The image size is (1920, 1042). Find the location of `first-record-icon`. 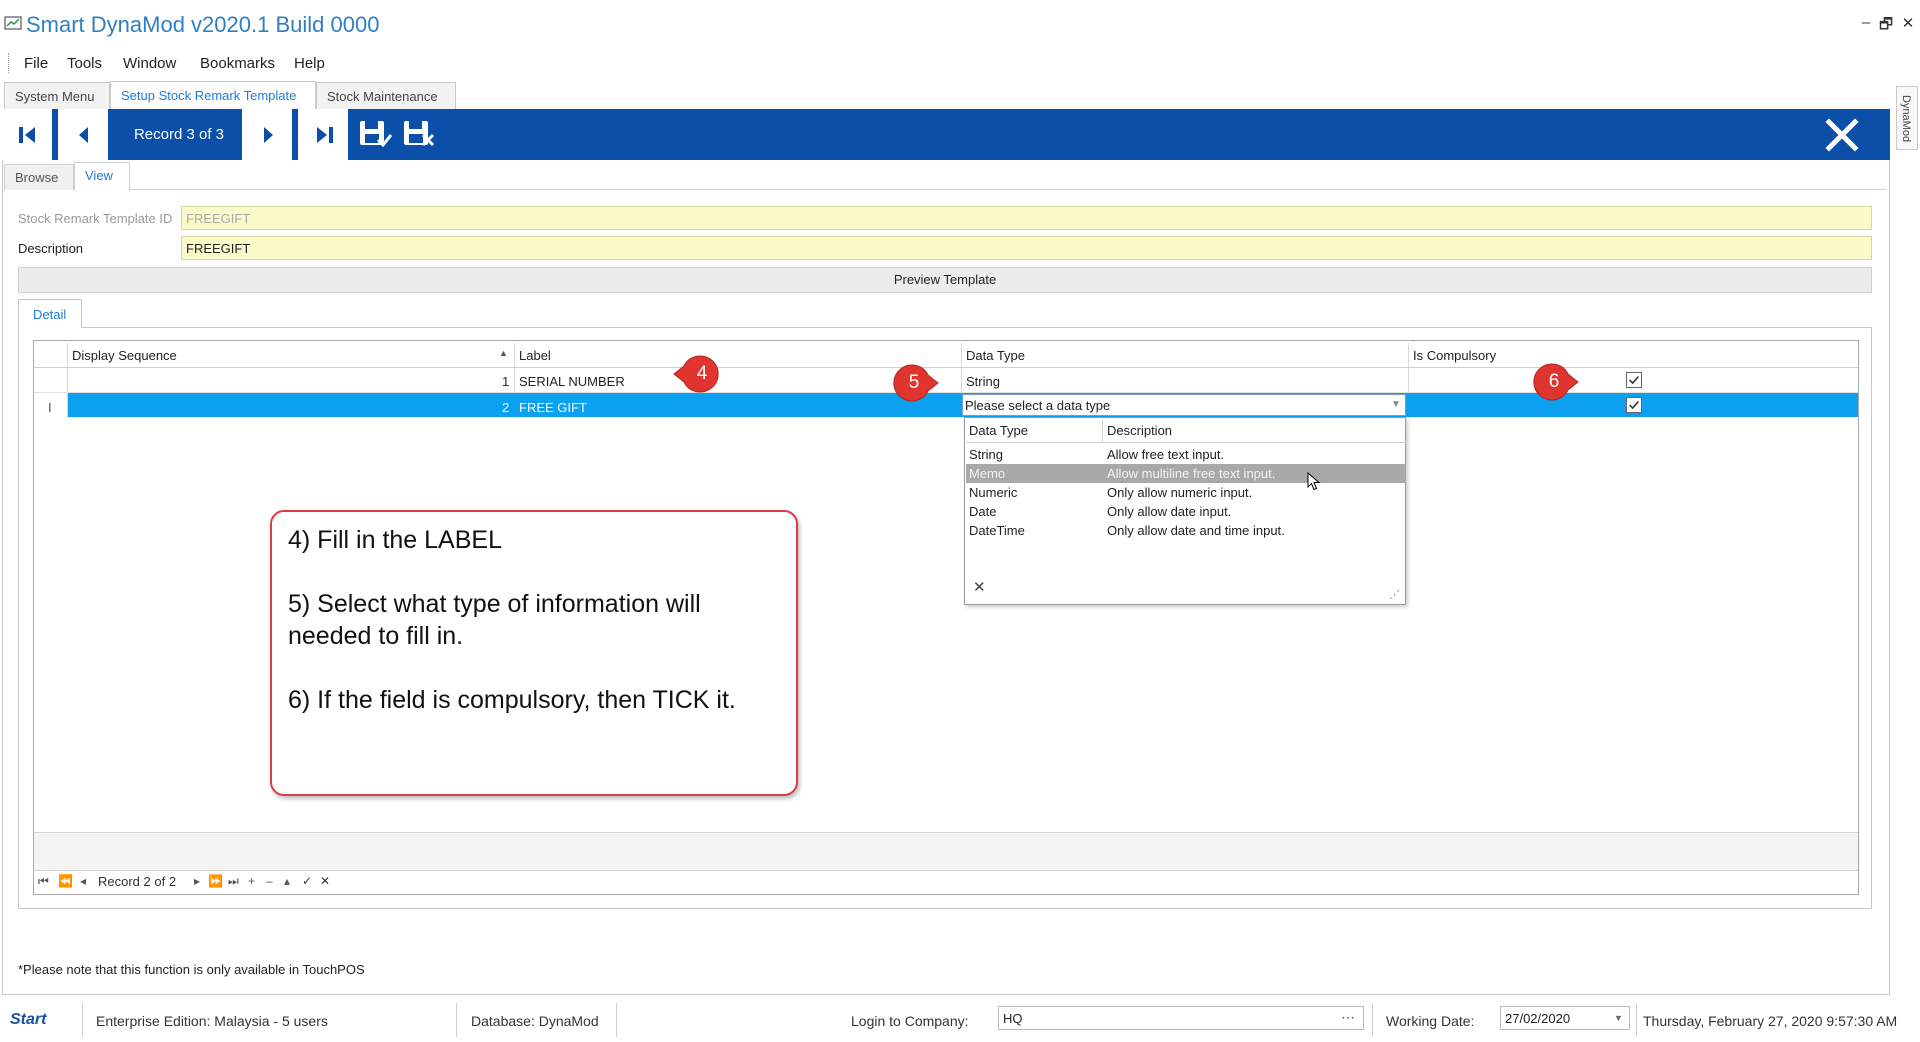

first-record-icon is located at coordinates (27, 135).